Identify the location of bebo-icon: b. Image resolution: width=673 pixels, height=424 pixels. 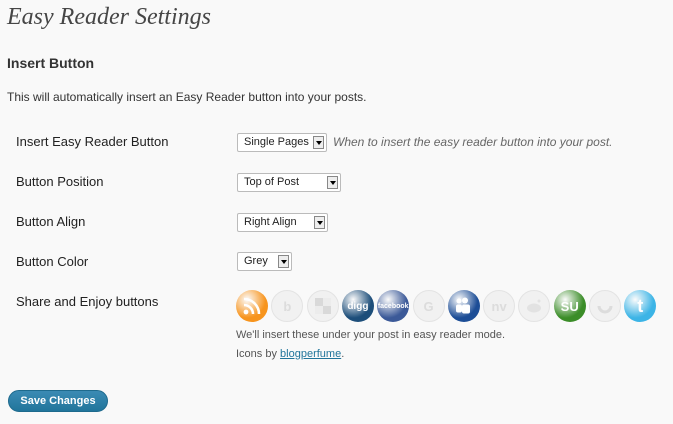
(287, 306).